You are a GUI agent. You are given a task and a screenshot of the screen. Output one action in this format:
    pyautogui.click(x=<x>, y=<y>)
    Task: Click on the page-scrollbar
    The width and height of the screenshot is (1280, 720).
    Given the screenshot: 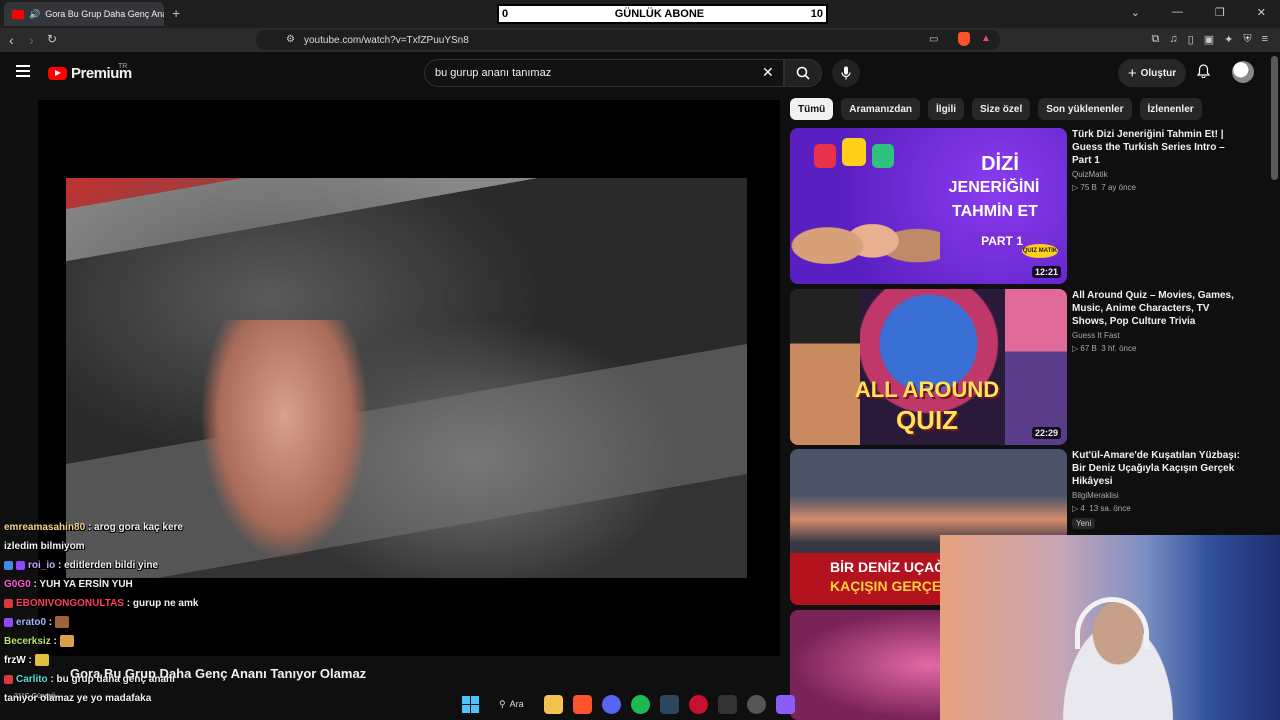 What is the action you would take?
    pyautogui.click(x=1274, y=118)
    